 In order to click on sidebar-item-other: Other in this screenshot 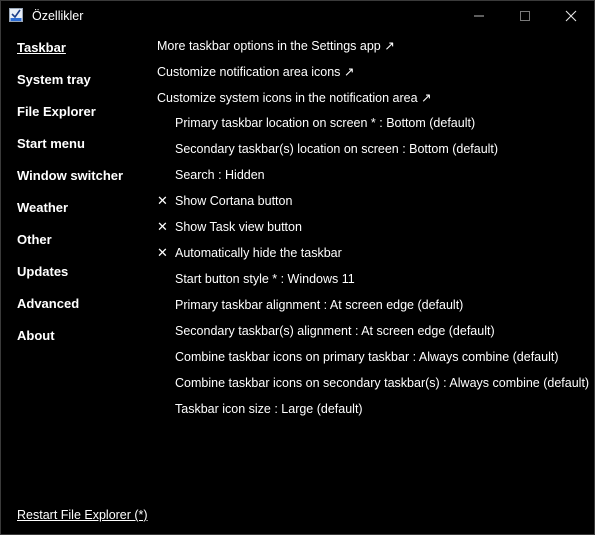, I will do `click(34, 239)`.